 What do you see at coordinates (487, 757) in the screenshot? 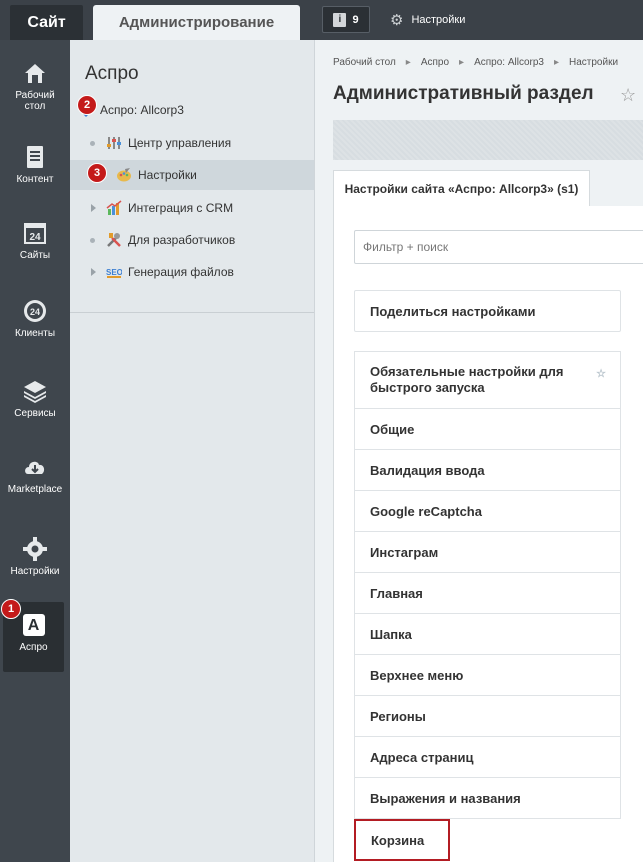
I see `menu-item-page-urls: Адреса страниц` at bounding box center [487, 757].